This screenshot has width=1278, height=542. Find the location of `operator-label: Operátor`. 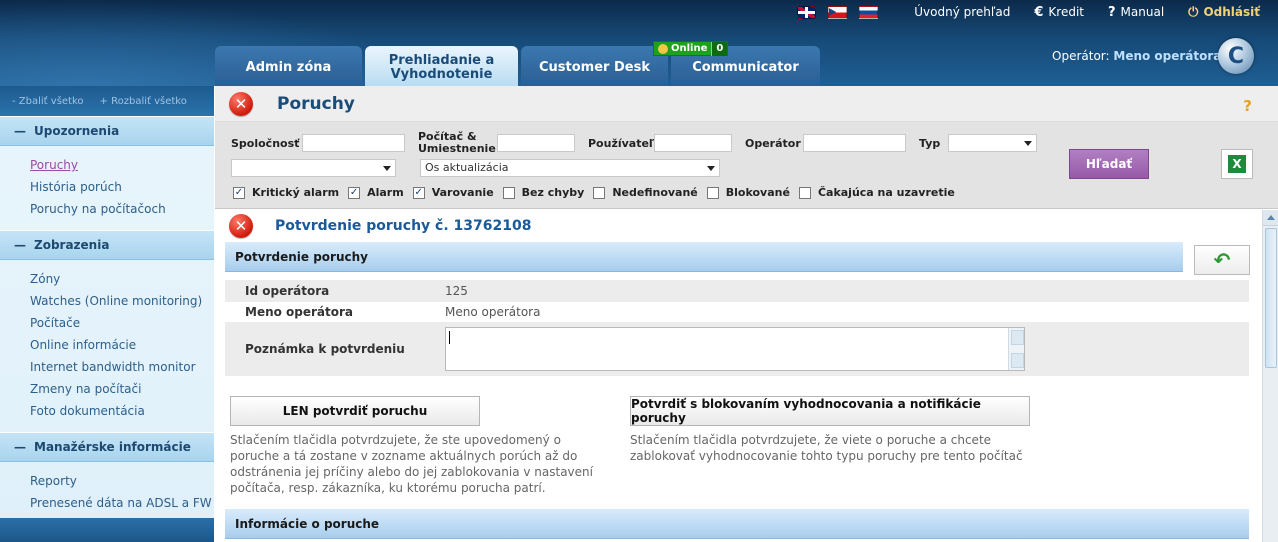

operator-label: Operátor is located at coordinates (773, 143).